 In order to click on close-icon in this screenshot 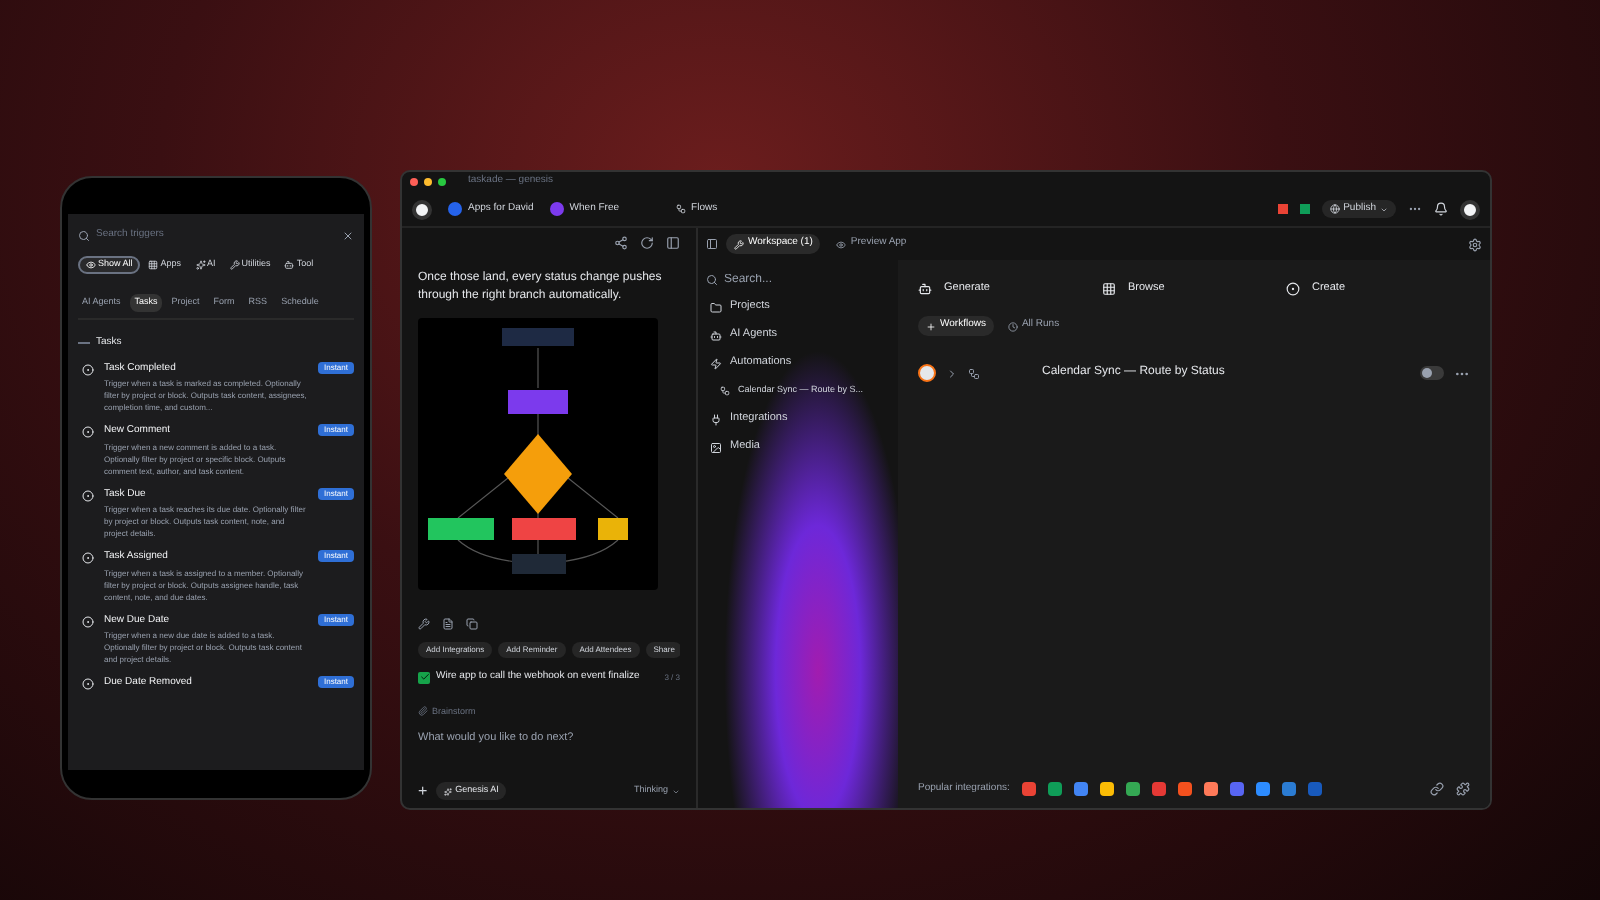, I will do `click(348, 236)`.